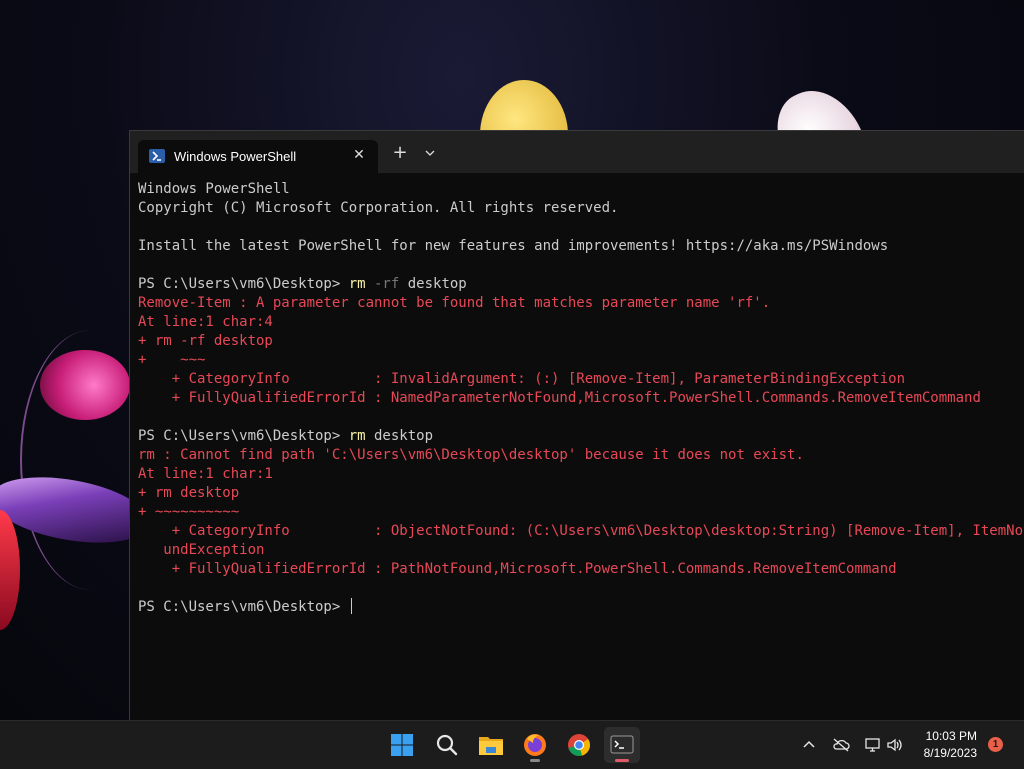  I want to click on tab-title: Windows PowerShell, so click(235, 156).